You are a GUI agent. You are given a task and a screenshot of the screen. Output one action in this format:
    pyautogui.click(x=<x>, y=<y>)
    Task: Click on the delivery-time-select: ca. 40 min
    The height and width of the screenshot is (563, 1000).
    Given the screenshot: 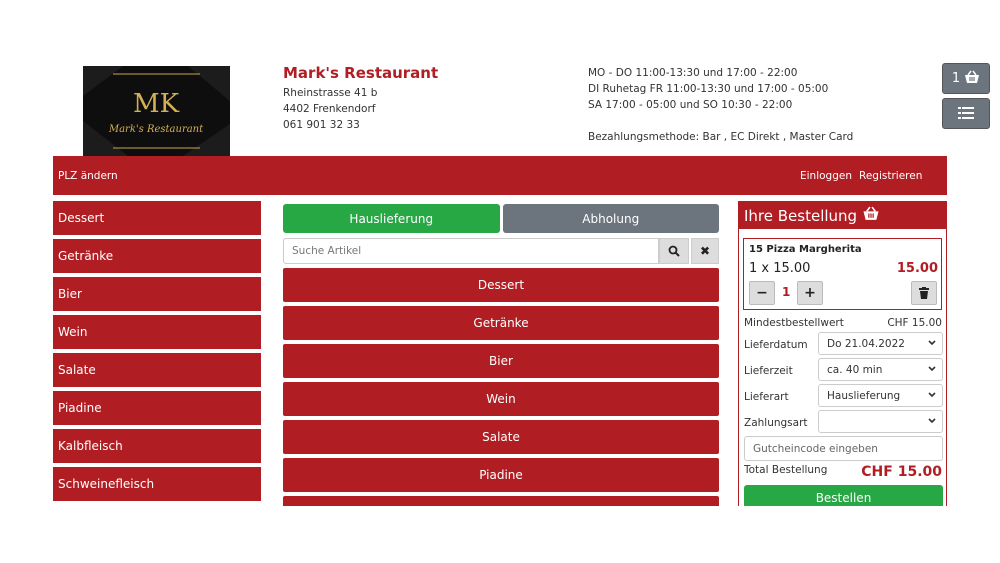 What is the action you would take?
    pyautogui.click(x=880, y=369)
    